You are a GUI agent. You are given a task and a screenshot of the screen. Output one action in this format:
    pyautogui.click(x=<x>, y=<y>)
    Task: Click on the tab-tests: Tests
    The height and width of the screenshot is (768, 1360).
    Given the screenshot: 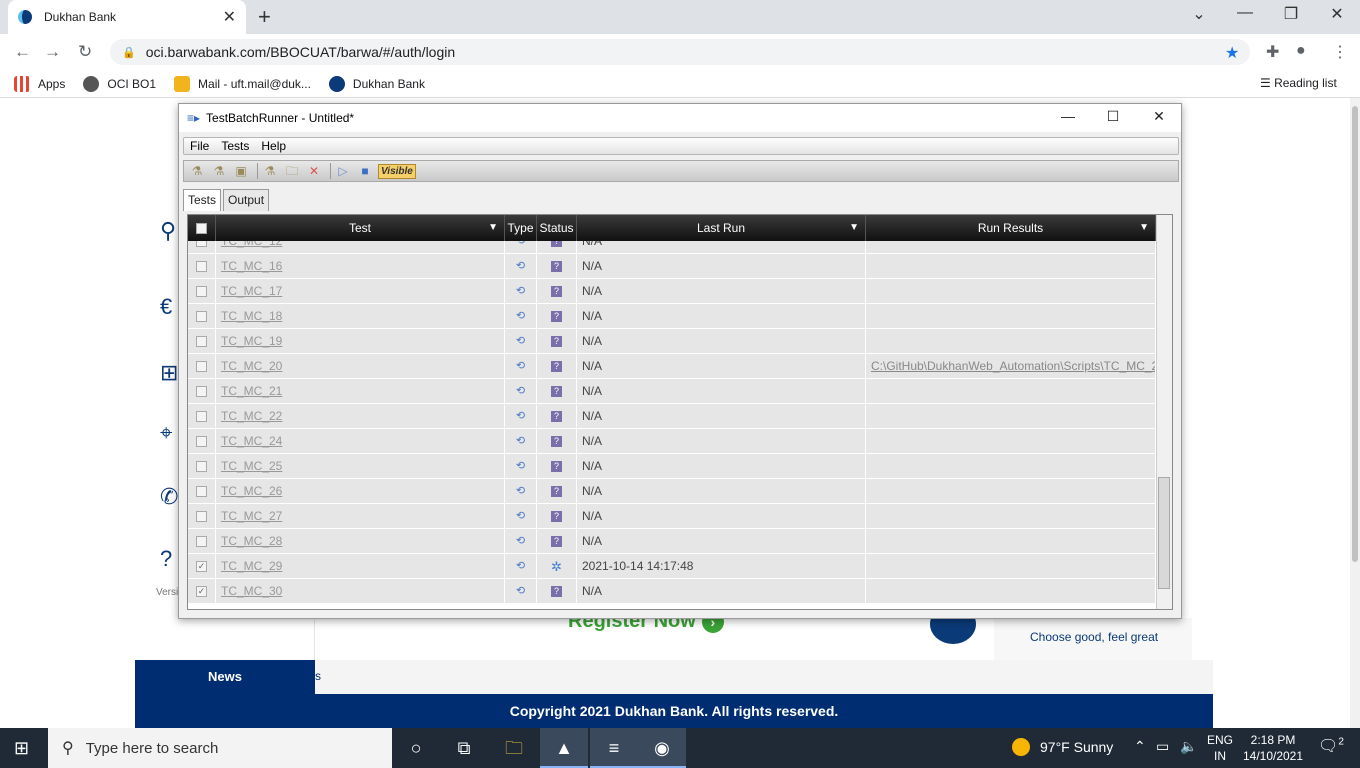 What is the action you would take?
    pyautogui.click(x=202, y=200)
    